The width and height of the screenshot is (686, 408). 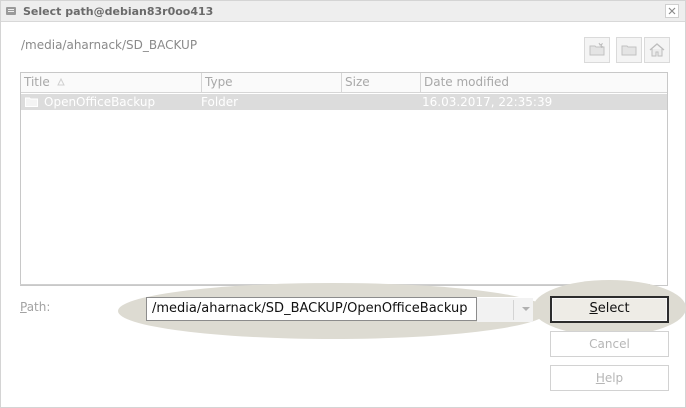 I want to click on cancel-button: Cancel, so click(x=609, y=344).